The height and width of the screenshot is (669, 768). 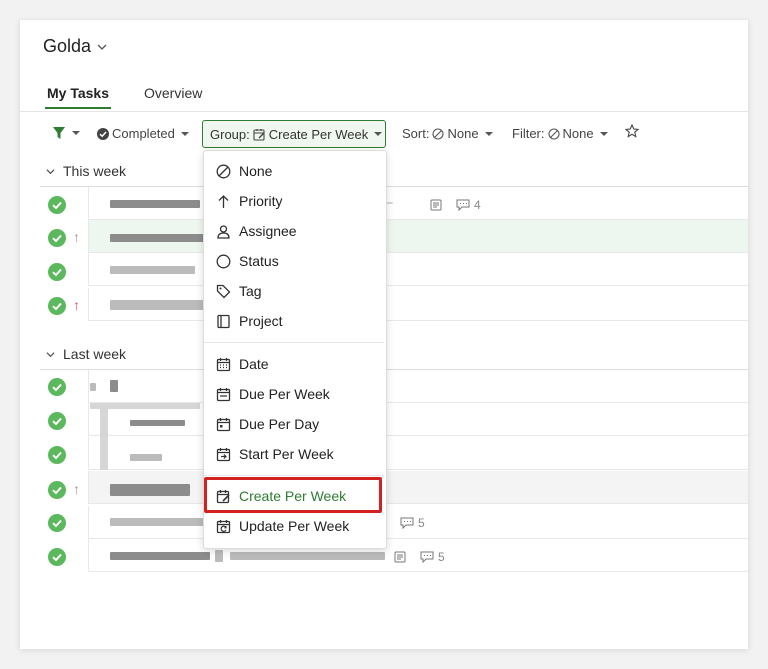 I want to click on completed-toggle: Completed, so click(x=143, y=133).